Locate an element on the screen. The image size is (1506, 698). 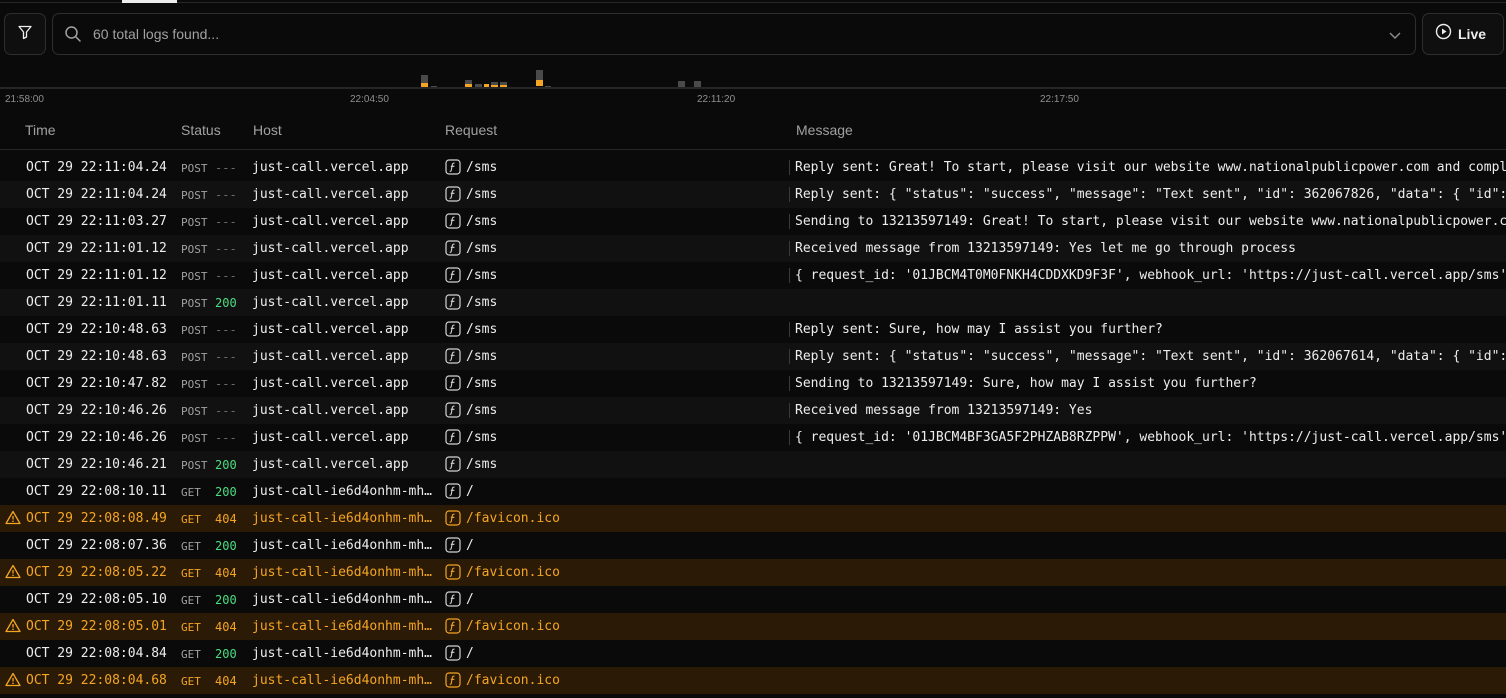
live-button-label: Live is located at coordinates (1472, 34).